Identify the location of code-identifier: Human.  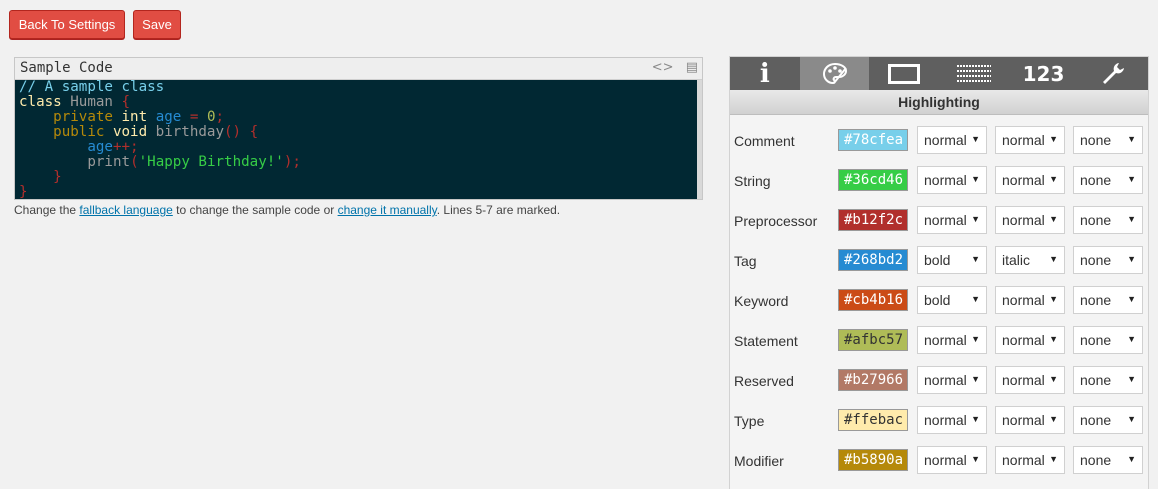
(91, 102).